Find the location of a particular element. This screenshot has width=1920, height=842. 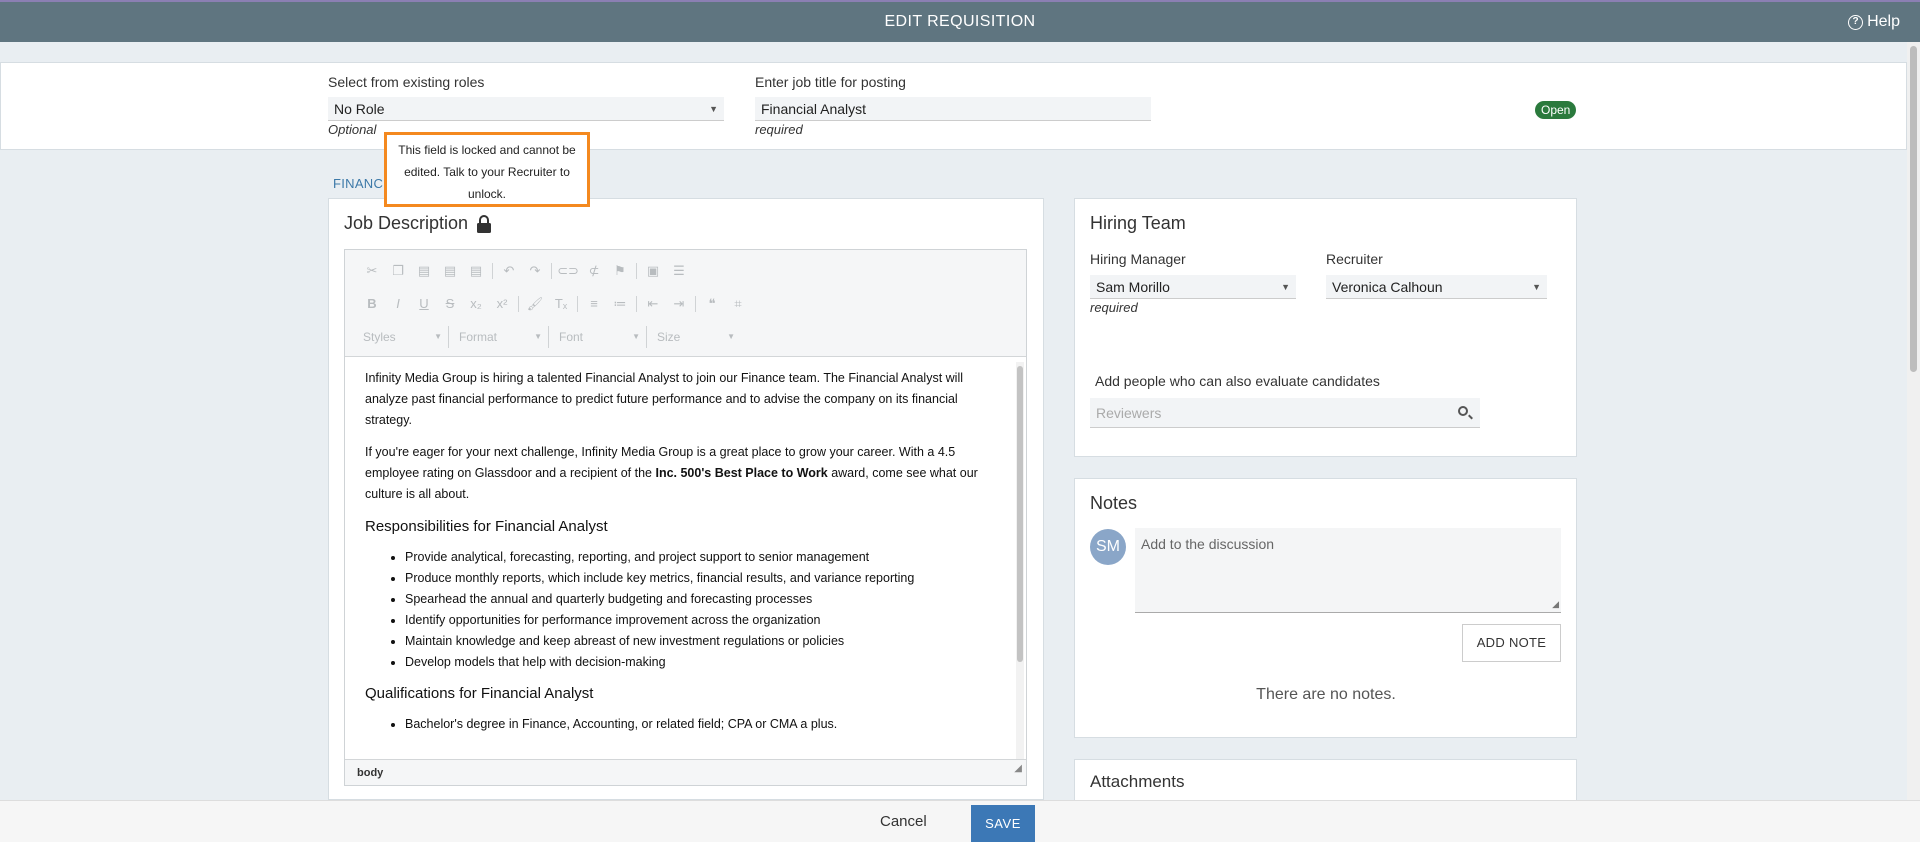

note-placeholder: Add to the discussion is located at coordinates (1208, 544).